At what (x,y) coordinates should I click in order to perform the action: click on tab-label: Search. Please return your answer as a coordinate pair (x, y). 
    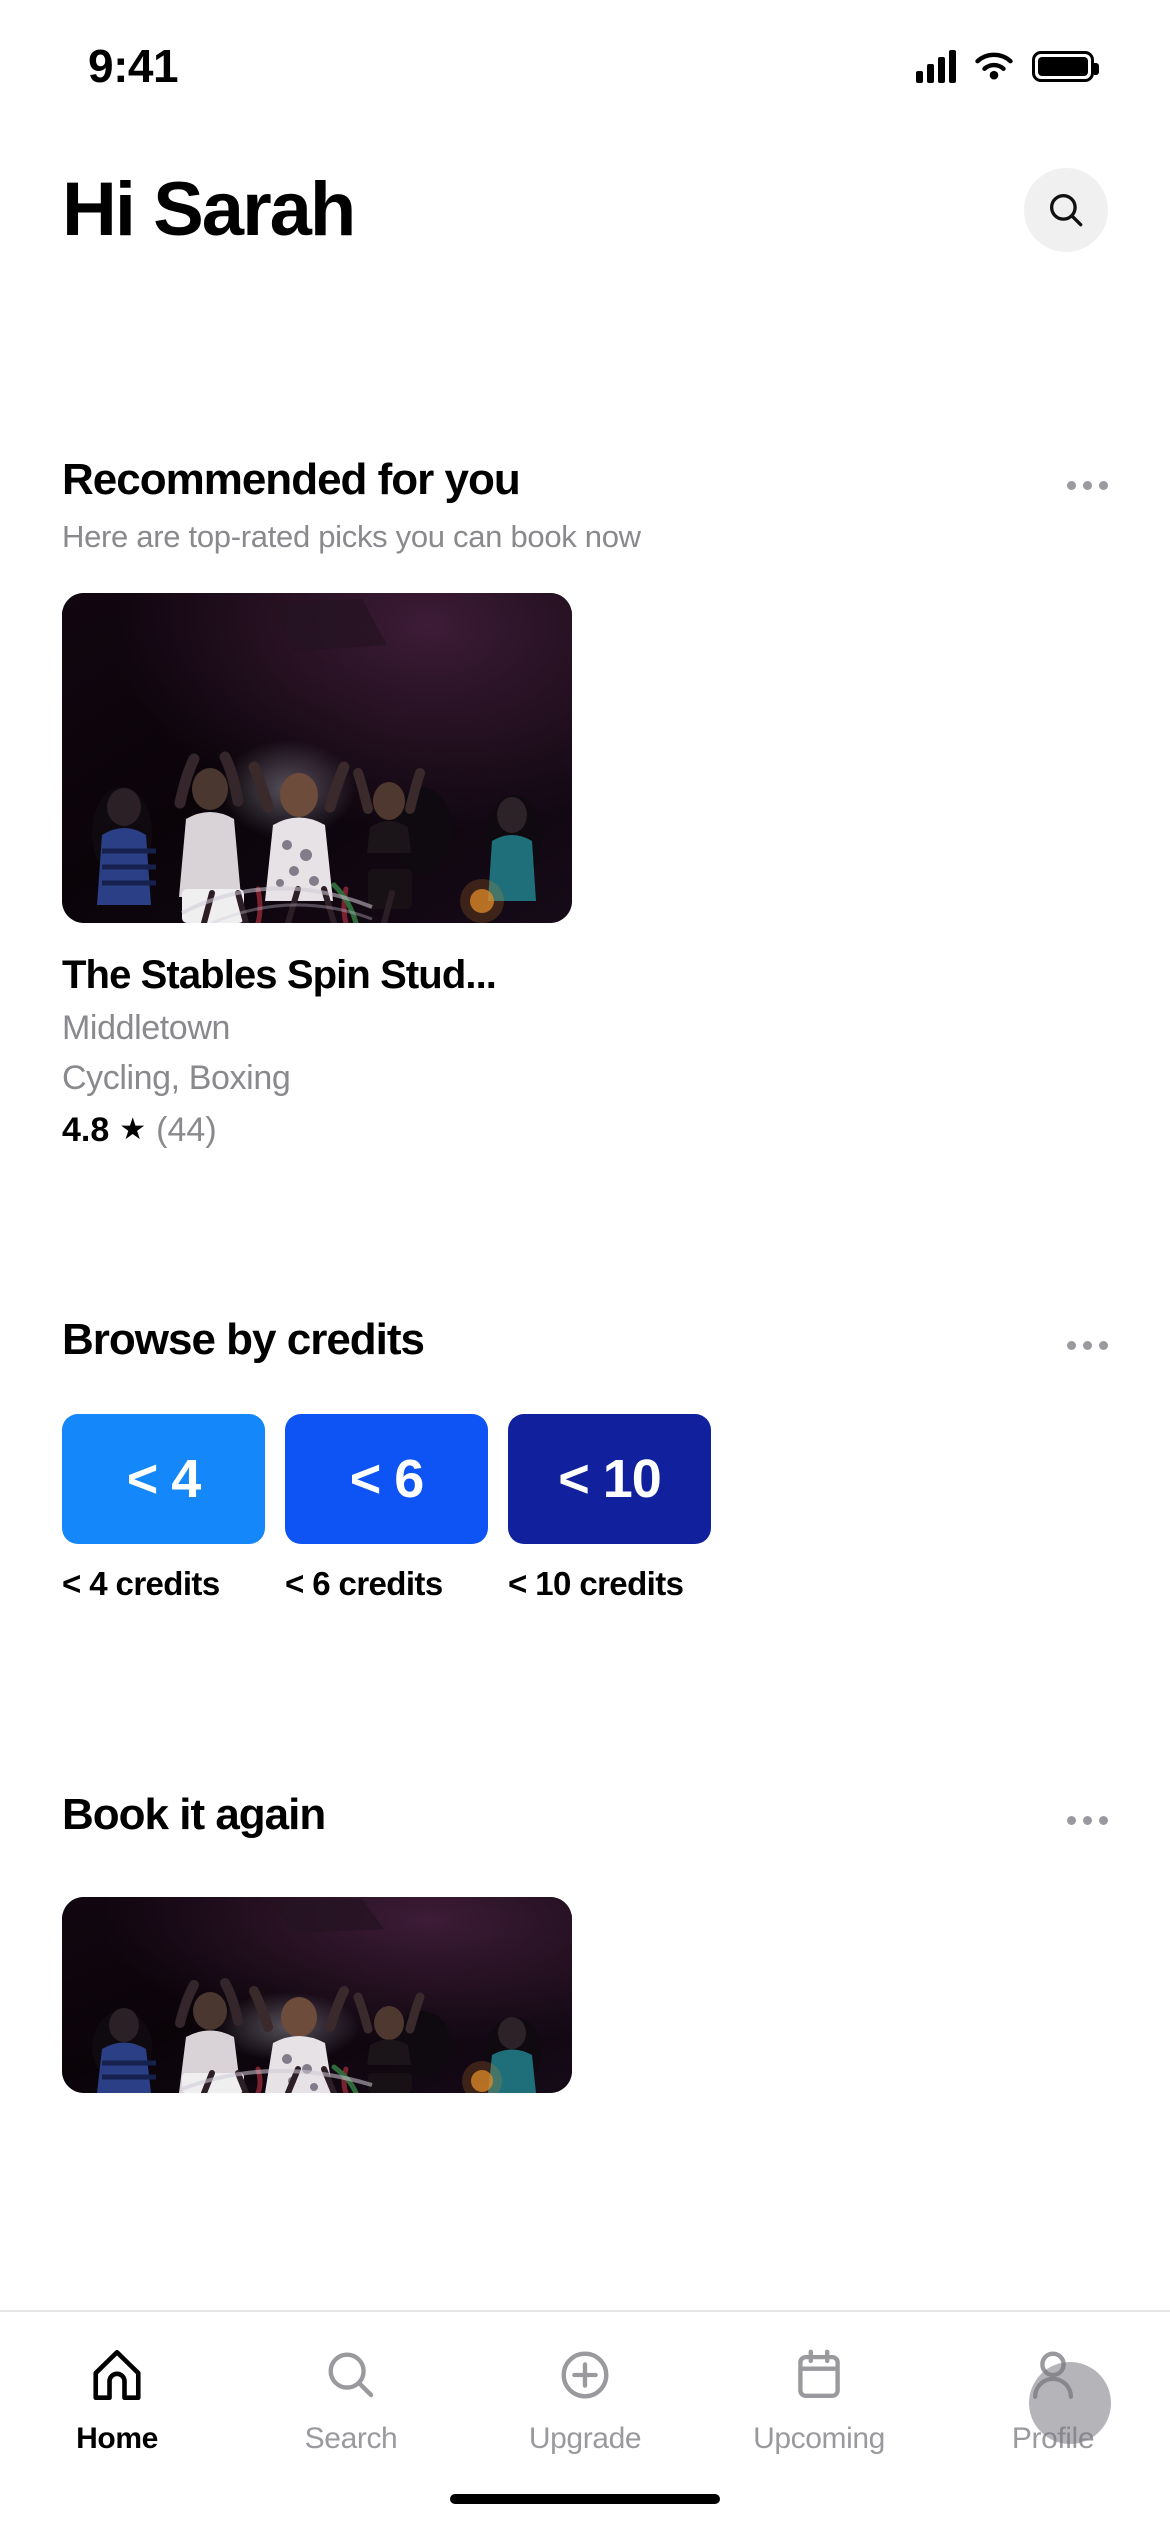
    Looking at the image, I should click on (351, 2438).